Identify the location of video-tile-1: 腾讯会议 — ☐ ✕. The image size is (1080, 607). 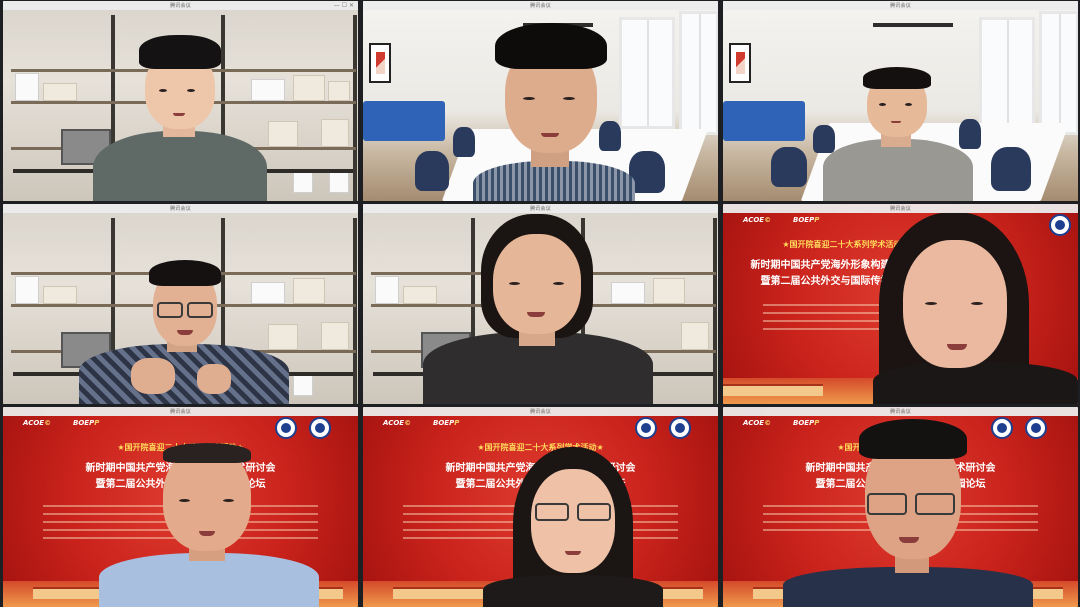
(180, 101).